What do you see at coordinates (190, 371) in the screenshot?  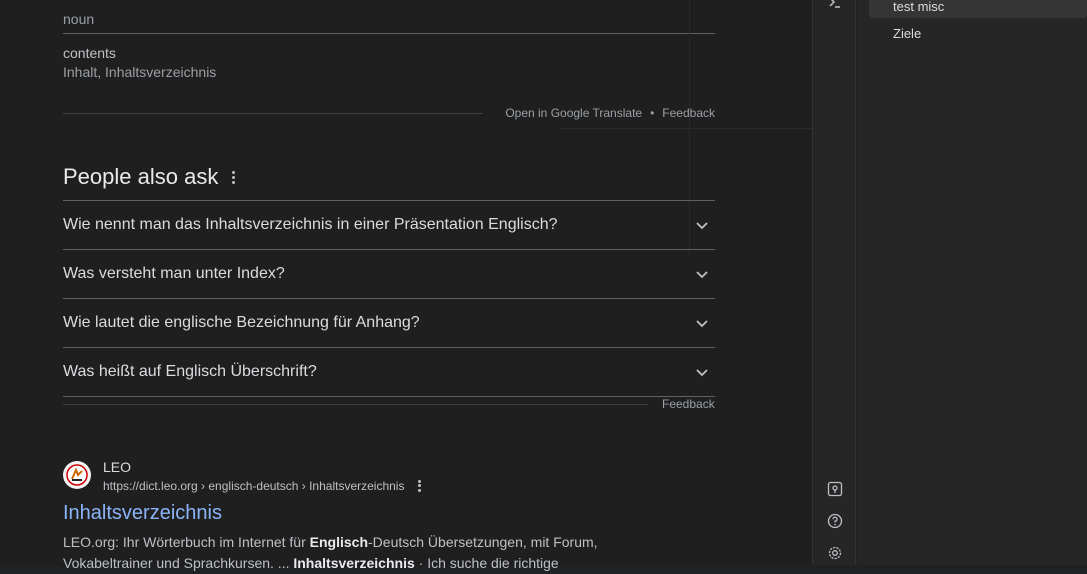 I see `paa-question-text: Was heißt auf Englisch Überschrift?` at bounding box center [190, 371].